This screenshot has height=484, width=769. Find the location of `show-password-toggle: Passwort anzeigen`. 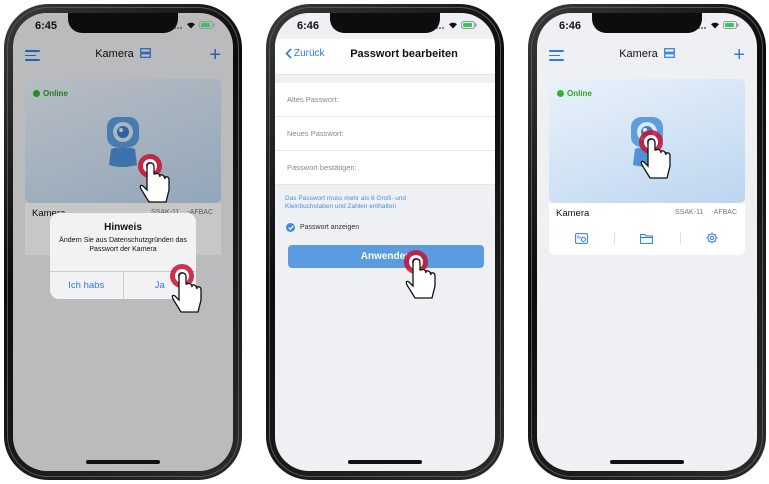

show-password-toggle: Passwort anzeigen is located at coordinates (322, 227).